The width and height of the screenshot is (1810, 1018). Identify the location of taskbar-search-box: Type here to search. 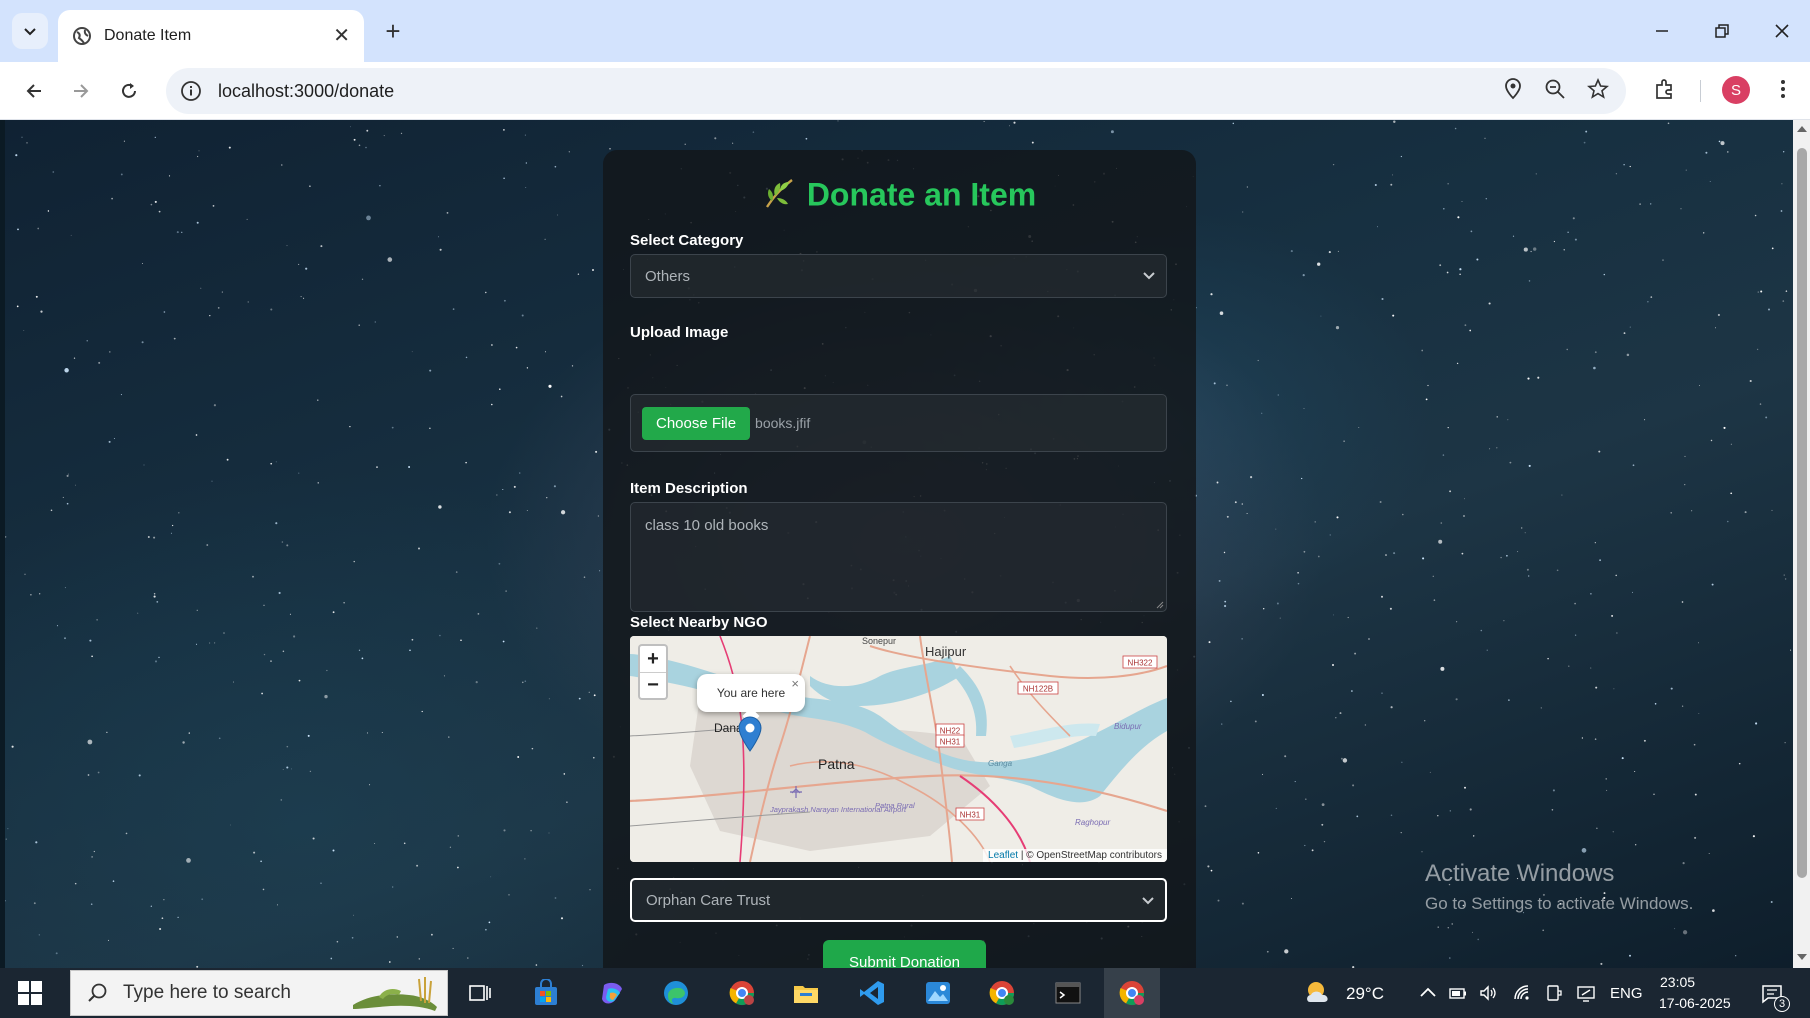
(259, 993).